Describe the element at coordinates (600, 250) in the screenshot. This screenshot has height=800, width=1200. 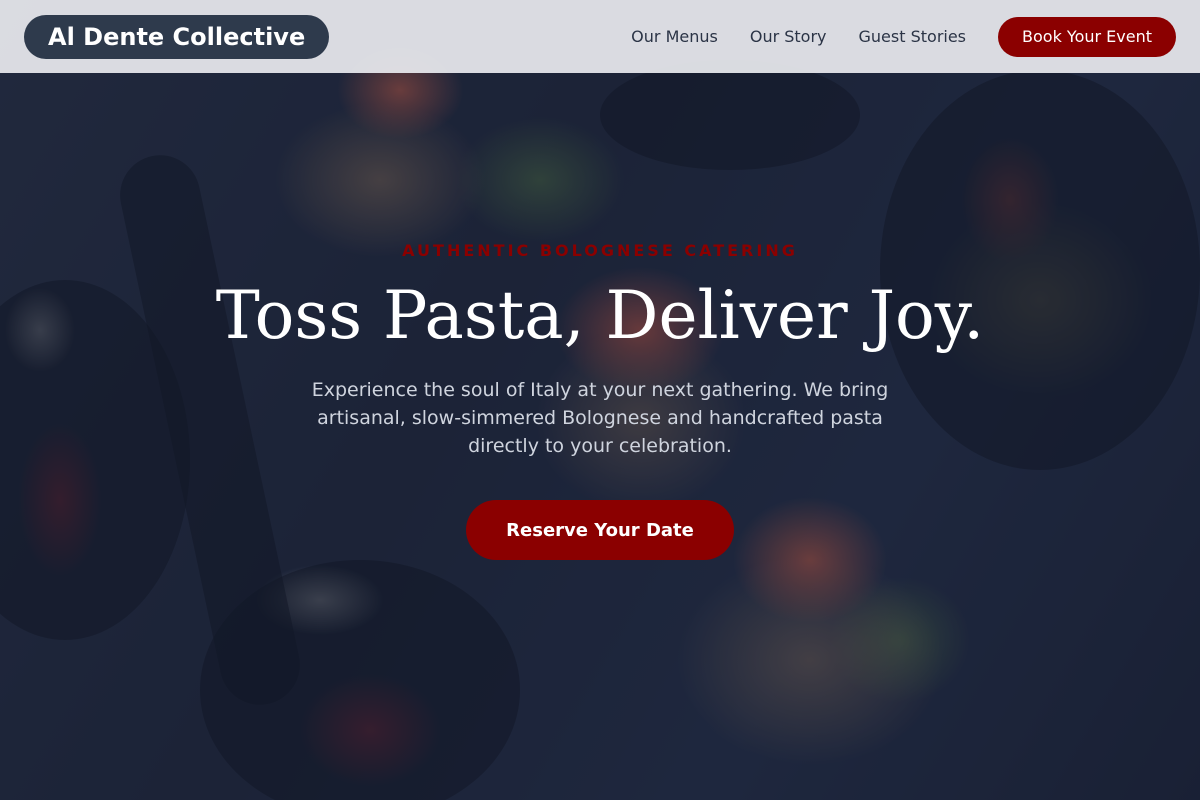
I see `hero-eyebrow: AUTHENTIC BOLOGNESE CATERING` at that location.